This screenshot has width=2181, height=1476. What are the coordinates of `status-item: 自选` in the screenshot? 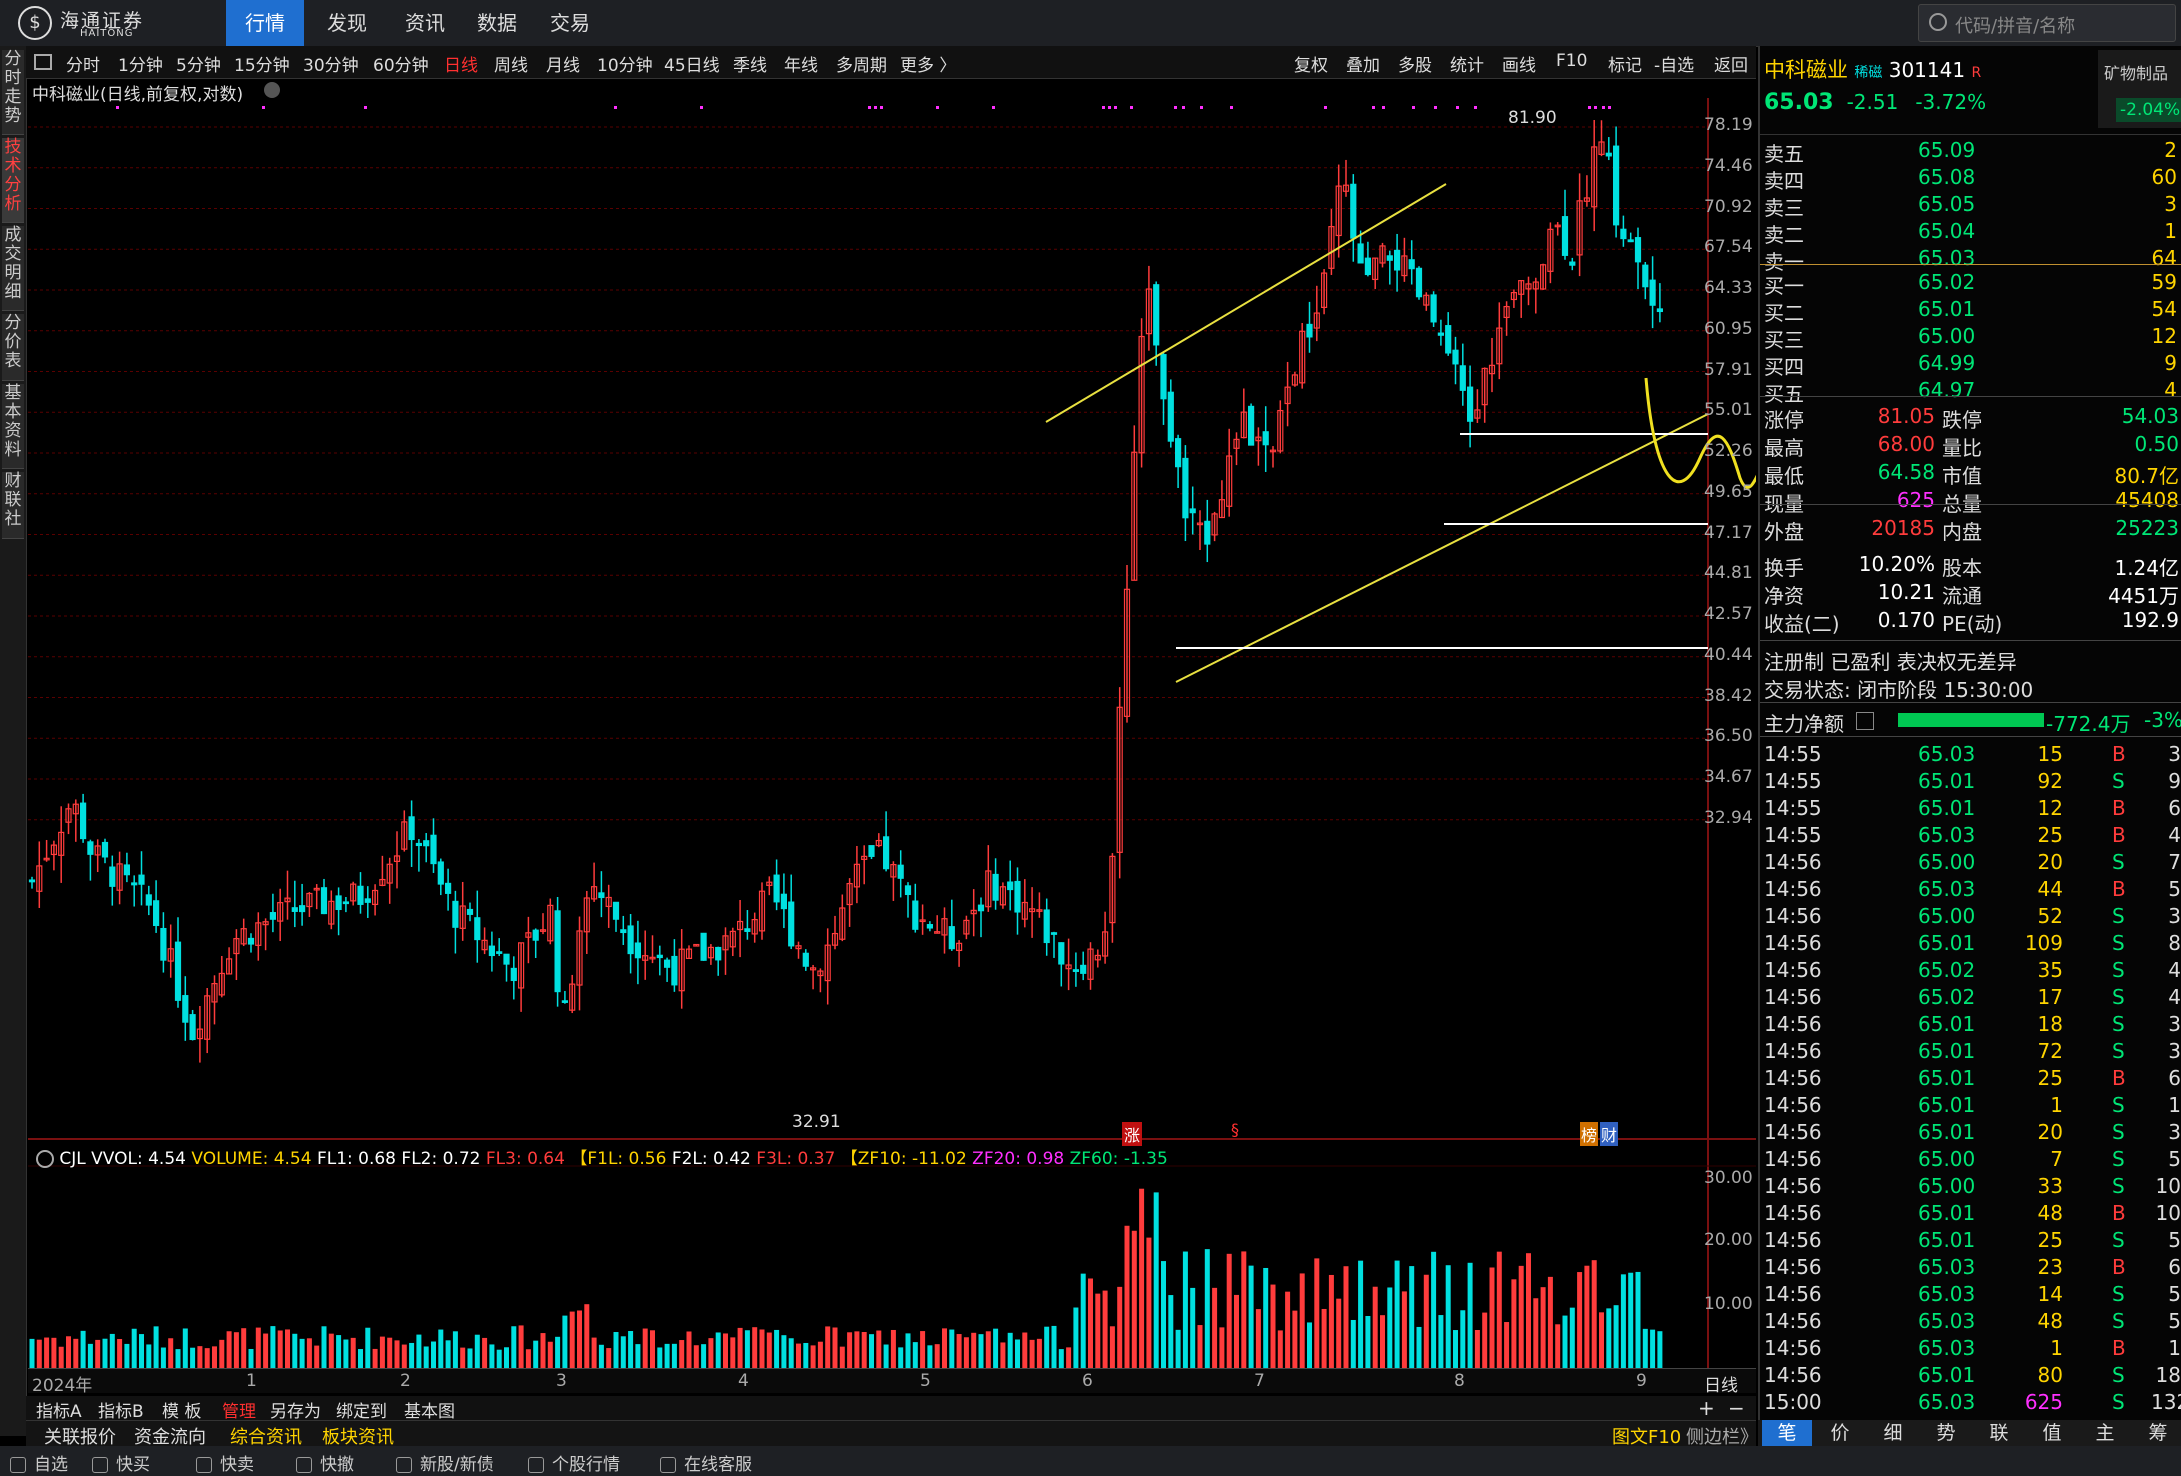 It's located at (39, 1462).